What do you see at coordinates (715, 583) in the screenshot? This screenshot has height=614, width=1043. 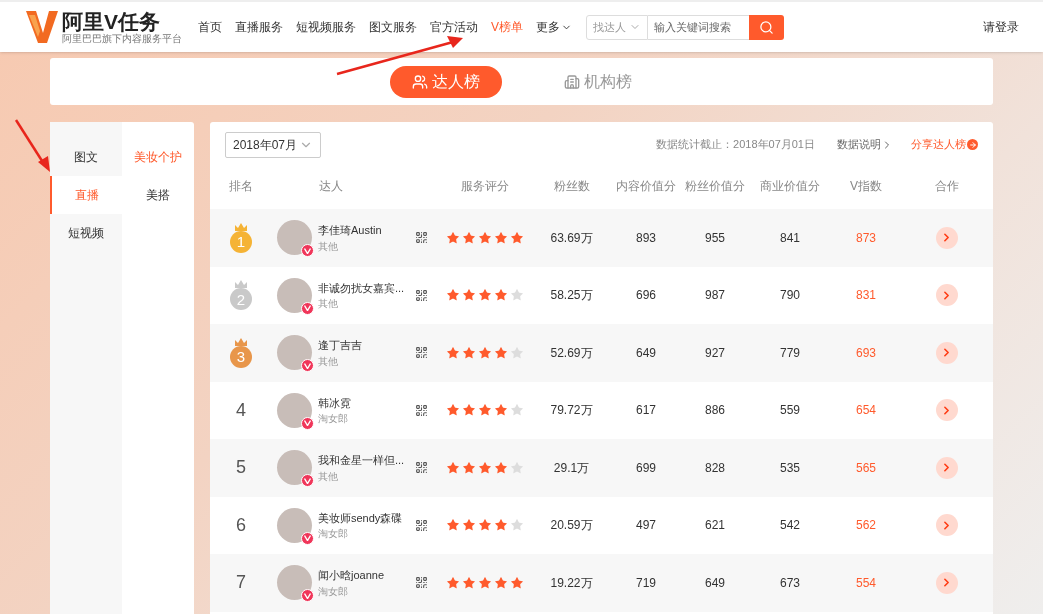 I see `fan-value-score: 649` at bounding box center [715, 583].